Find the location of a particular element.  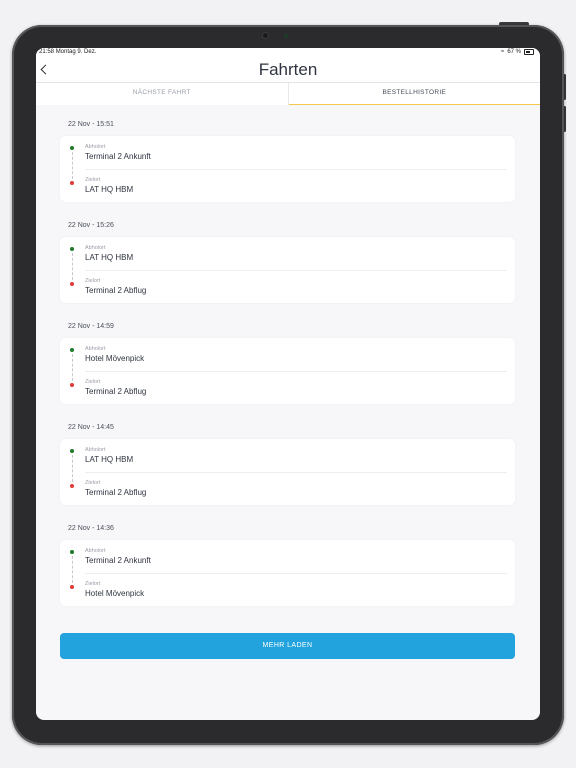

page-title: Fahrten is located at coordinates (288, 69).